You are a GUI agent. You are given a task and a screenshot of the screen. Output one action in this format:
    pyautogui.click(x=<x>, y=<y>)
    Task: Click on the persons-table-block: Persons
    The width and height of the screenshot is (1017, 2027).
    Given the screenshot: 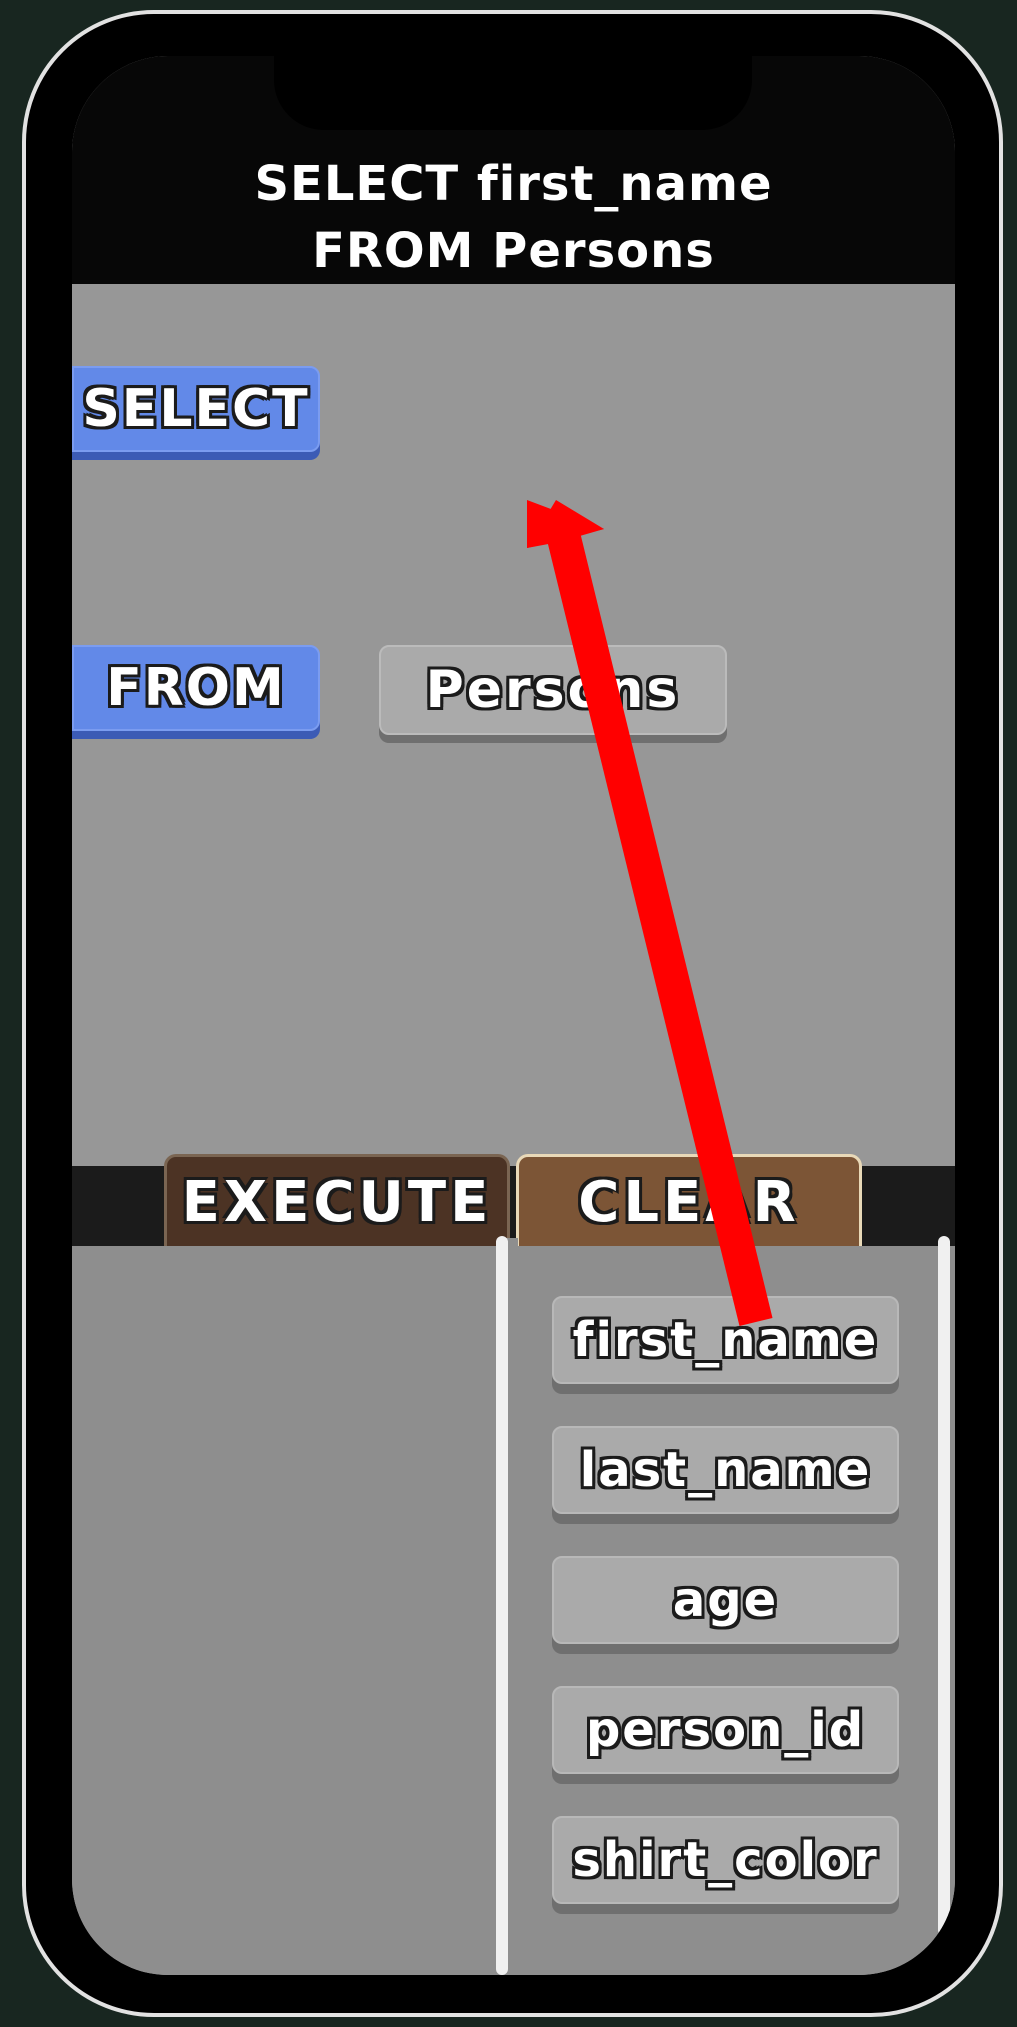 What is the action you would take?
    pyautogui.click(x=553, y=690)
    